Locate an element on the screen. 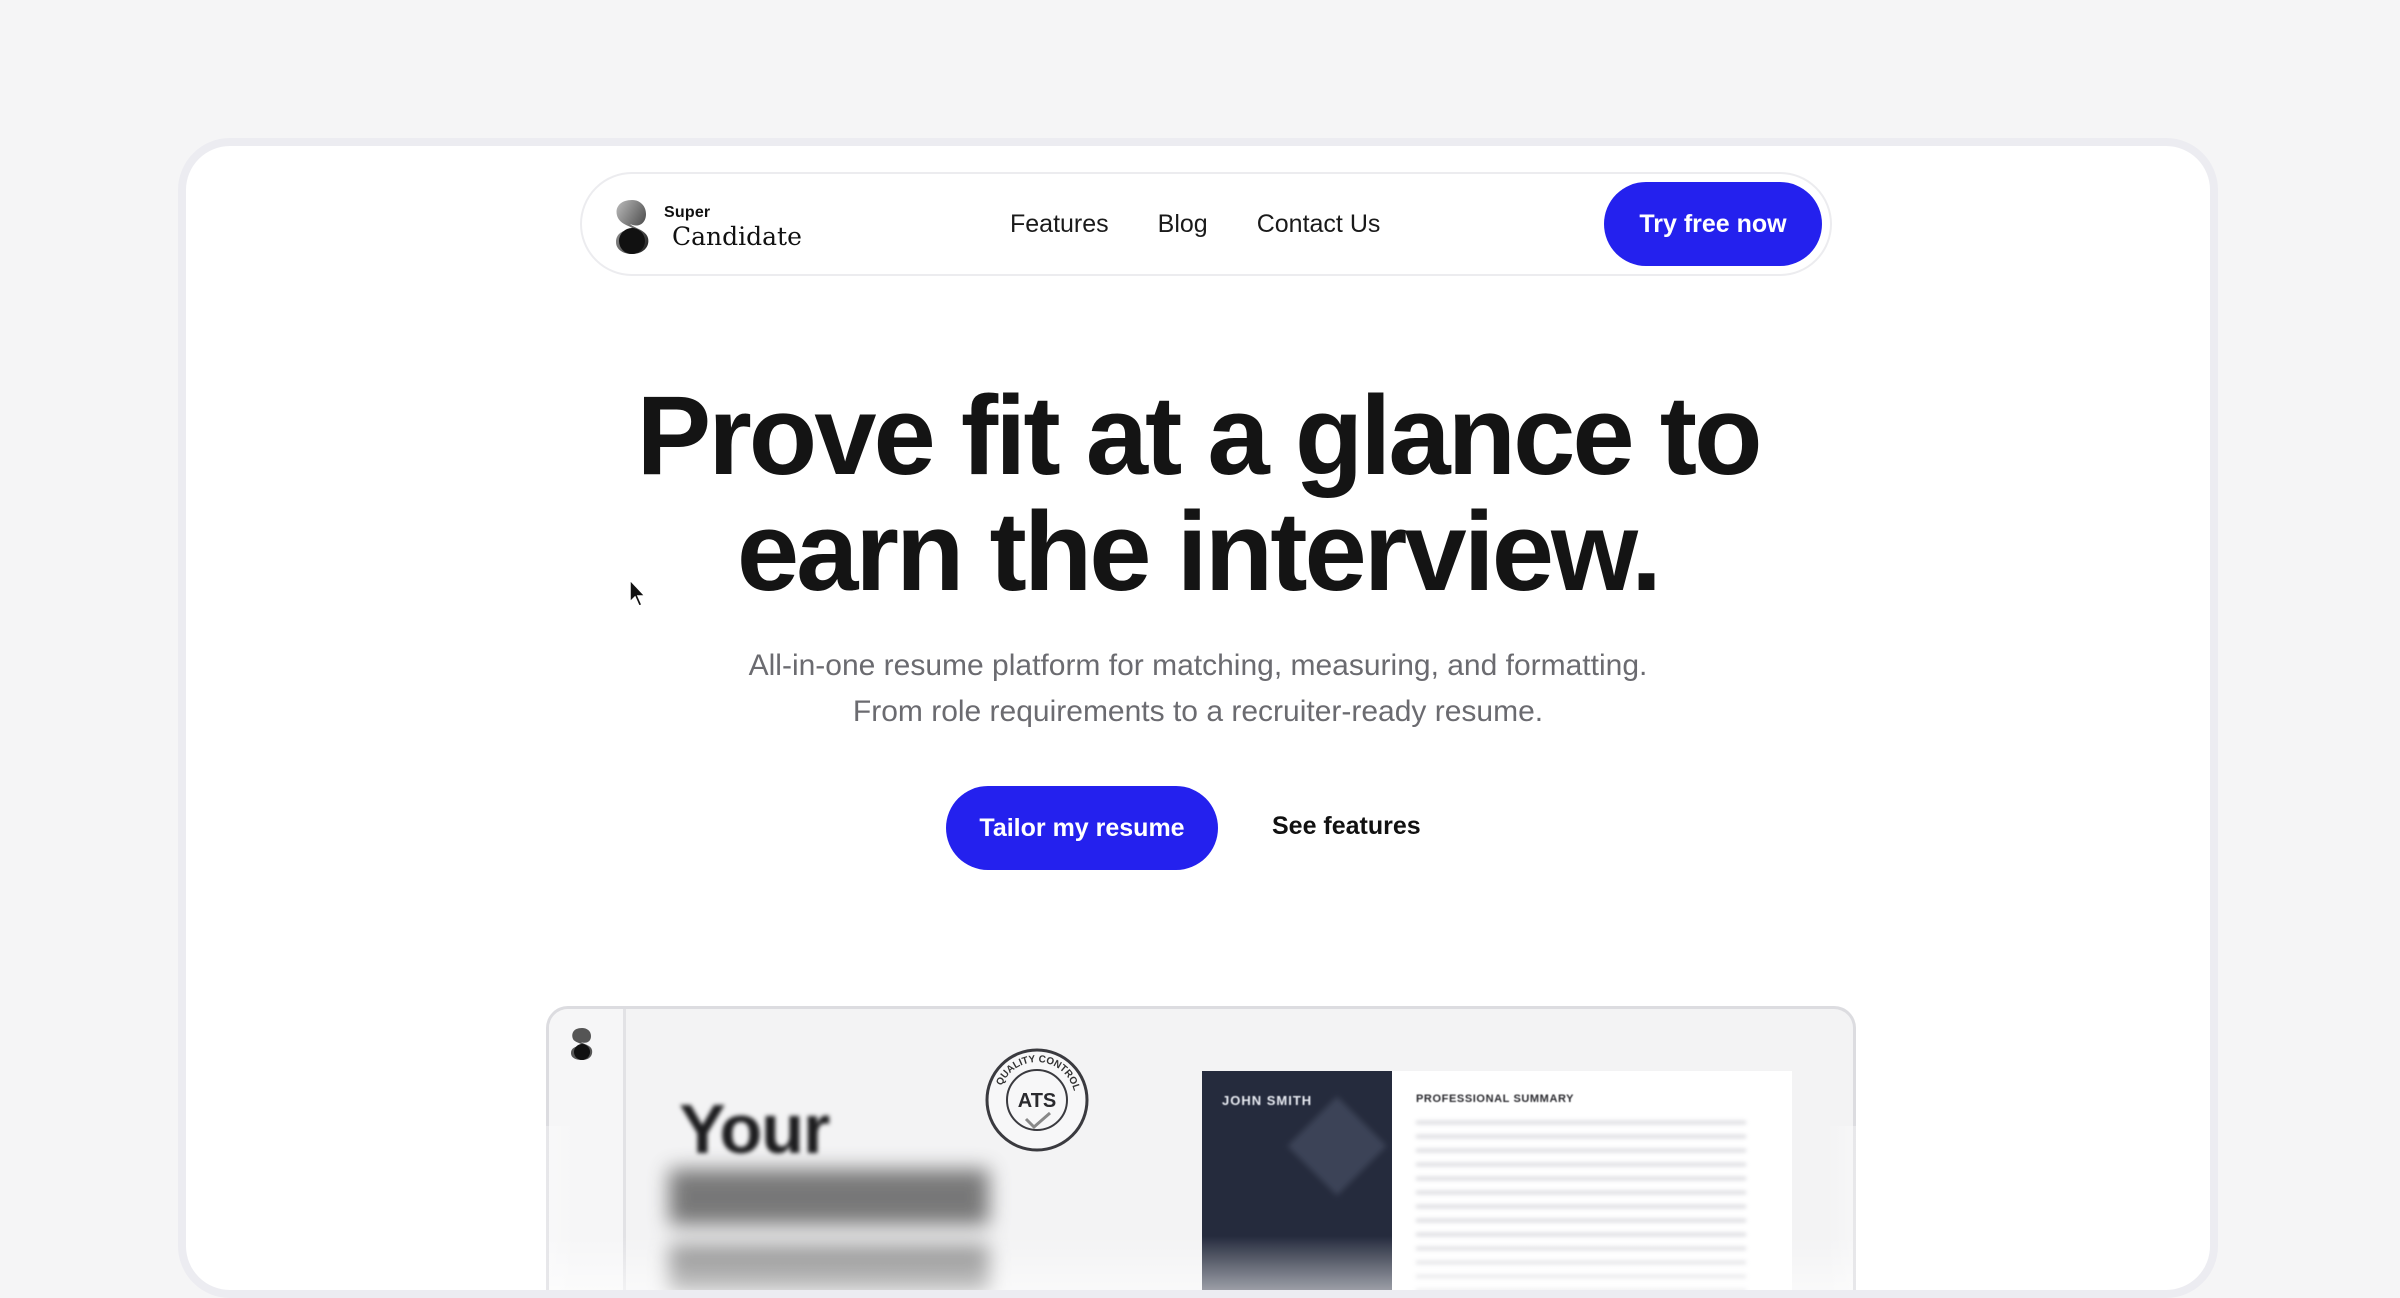 This screenshot has width=2400, height=1298. nav-link-blog: Blog is located at coordinates (1183, 224).